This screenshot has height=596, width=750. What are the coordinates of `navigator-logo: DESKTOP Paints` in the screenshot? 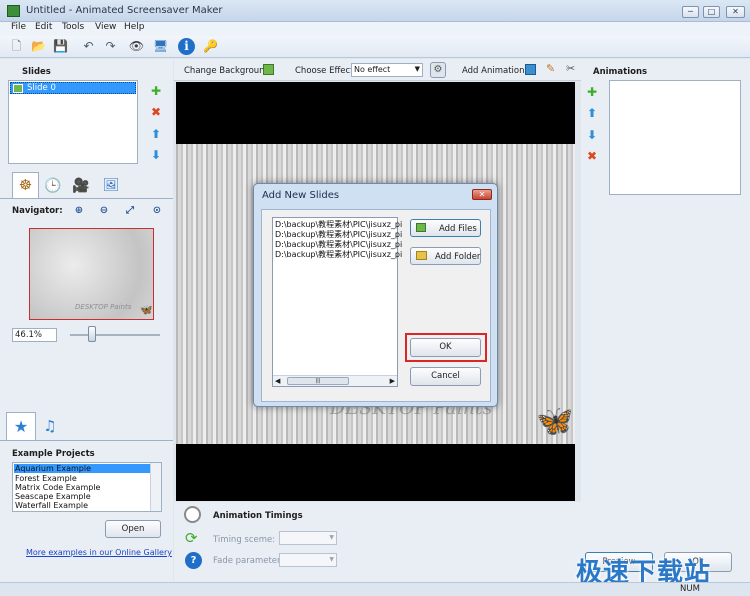 It's located at (103, 307).